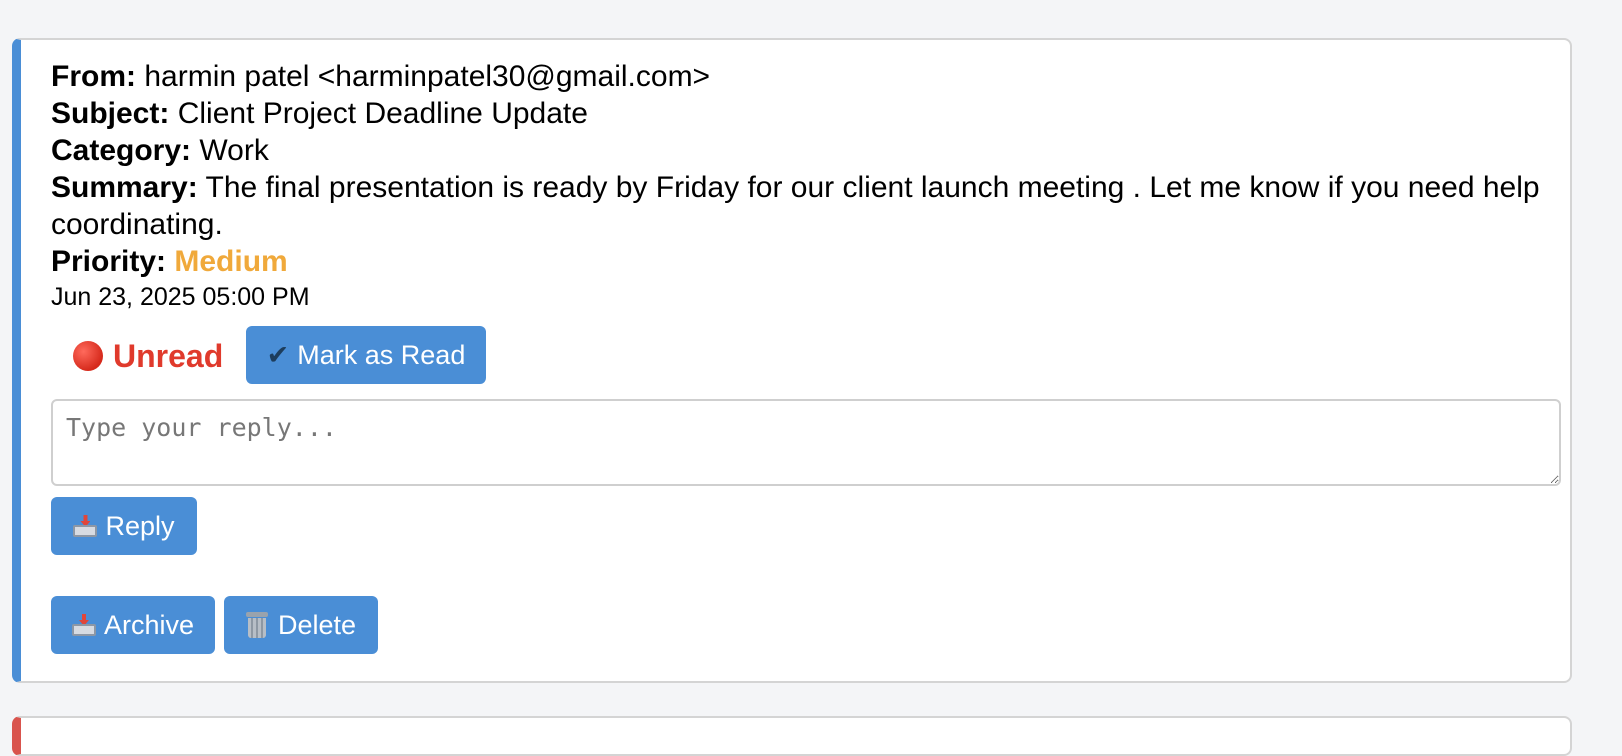 The image size is (1622, 756). I want to click on status-row: Unread ✔ Mark as Read, so click(551, 356).